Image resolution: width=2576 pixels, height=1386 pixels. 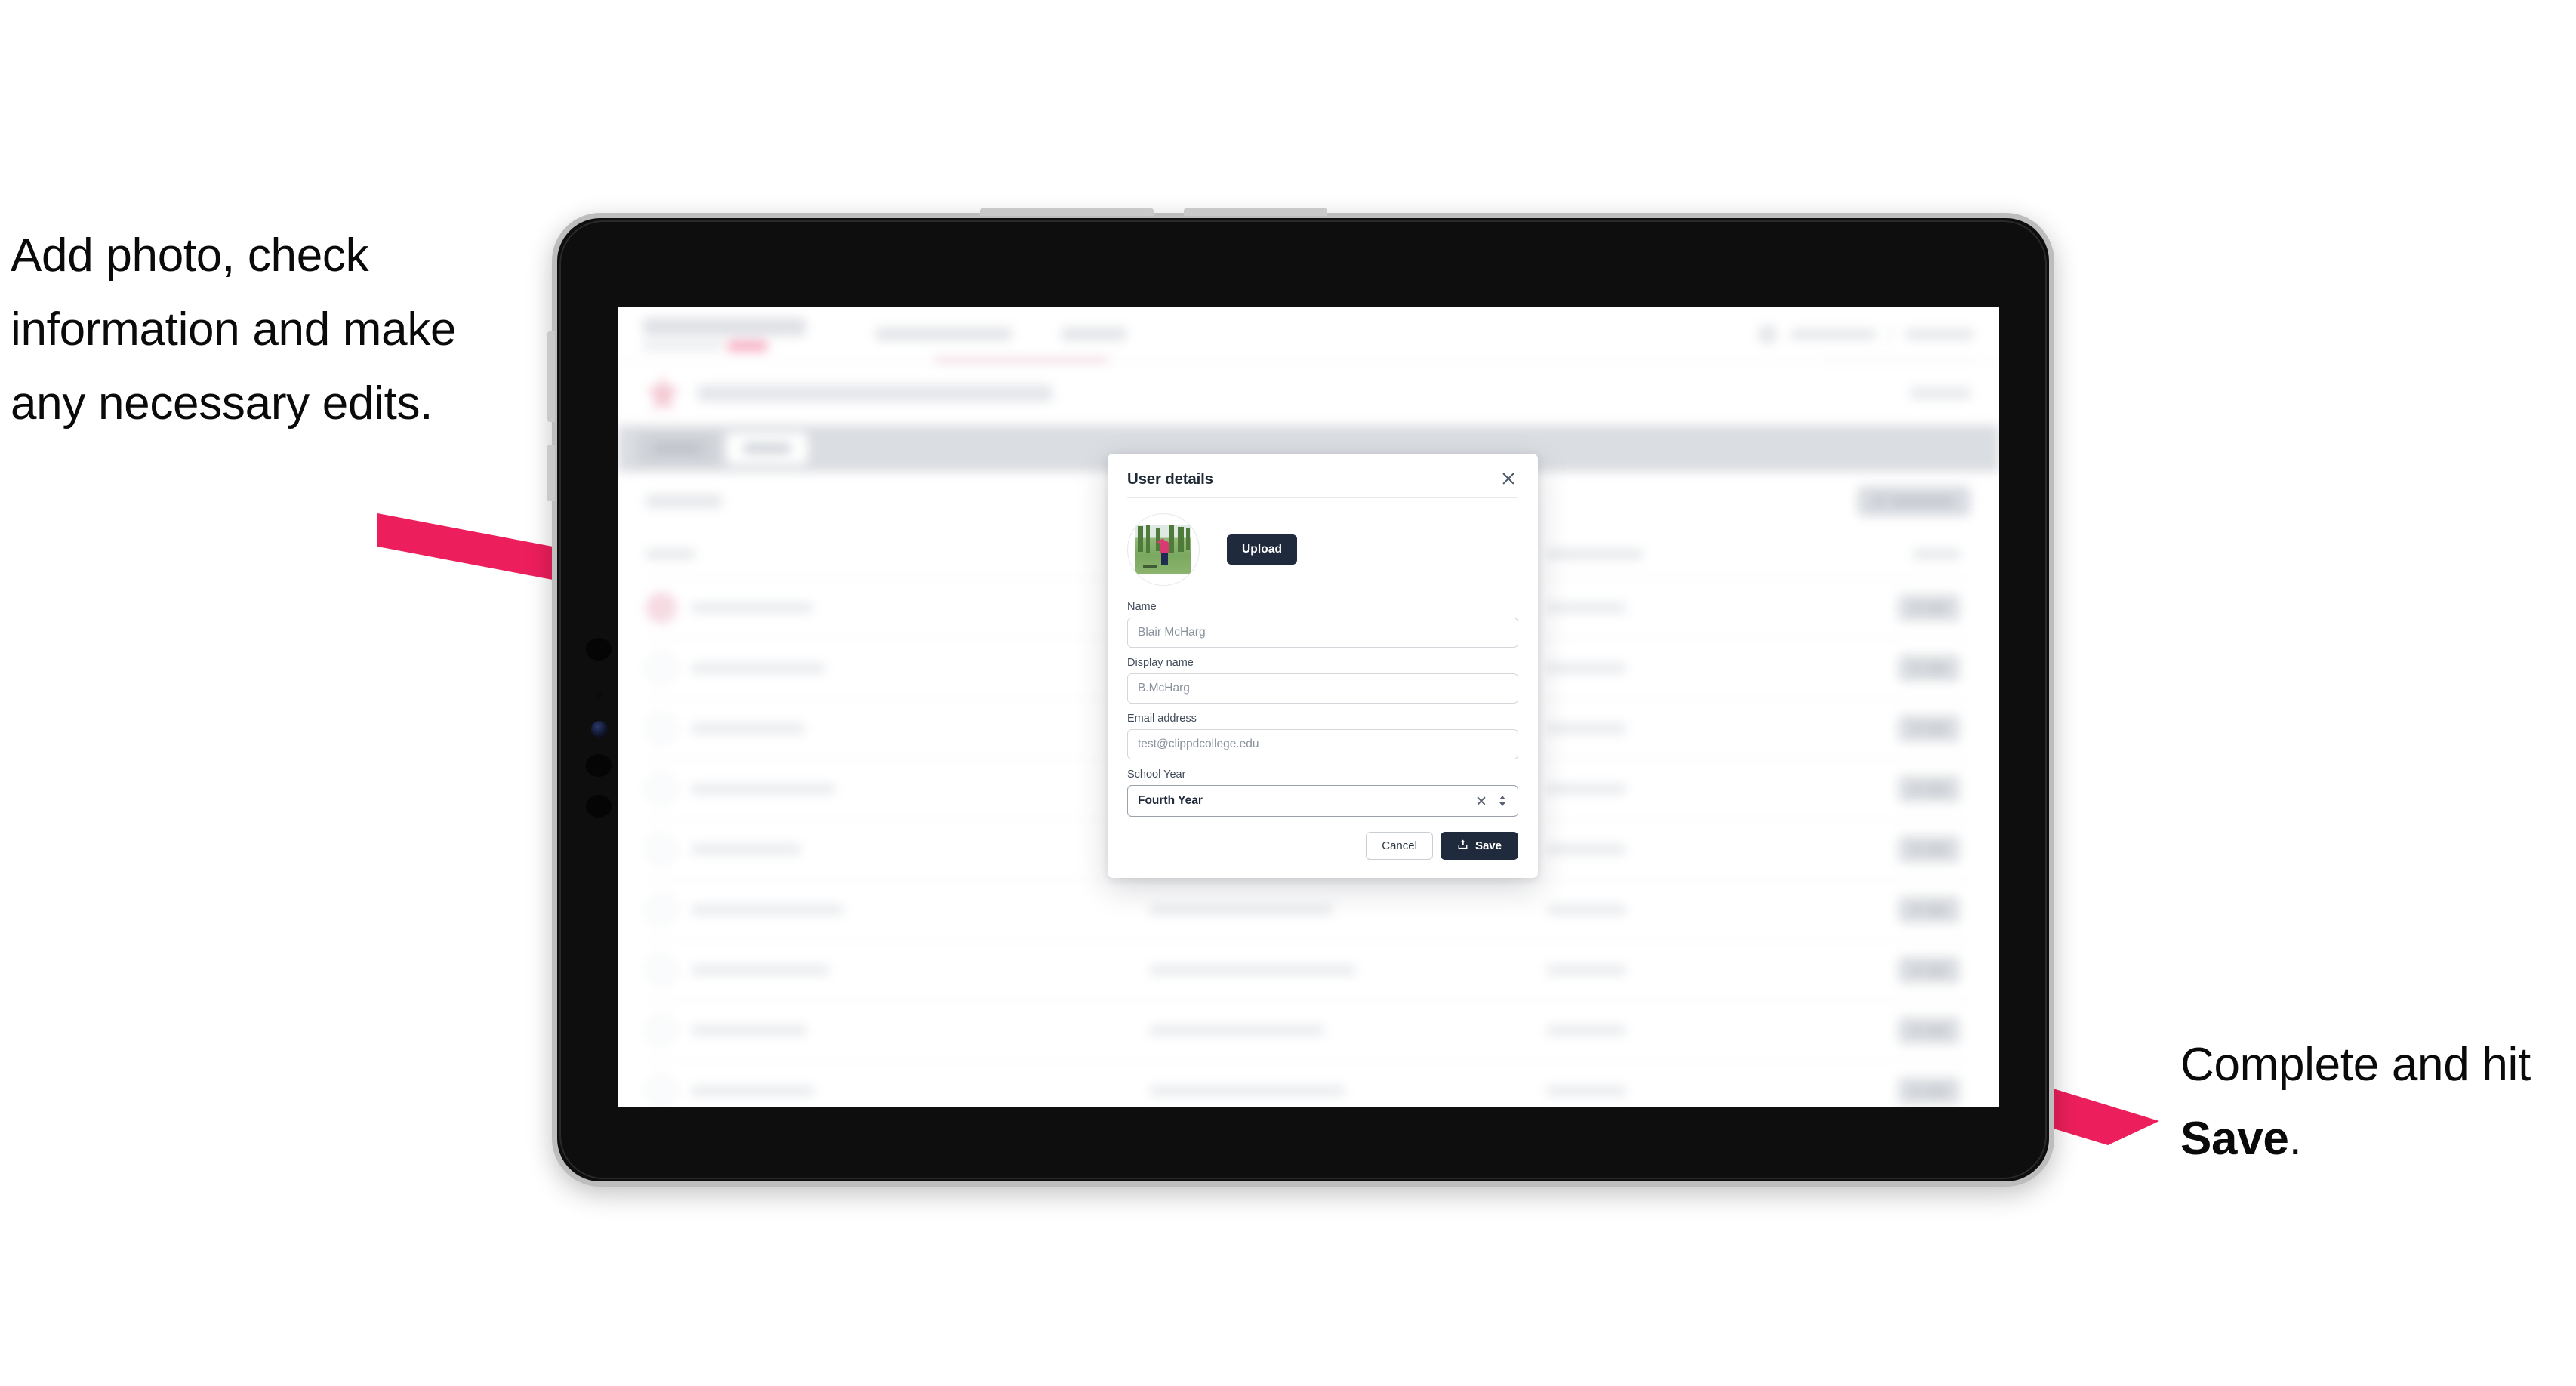 I want to click on sensor-dot-icon, so click(x=599, y=694).